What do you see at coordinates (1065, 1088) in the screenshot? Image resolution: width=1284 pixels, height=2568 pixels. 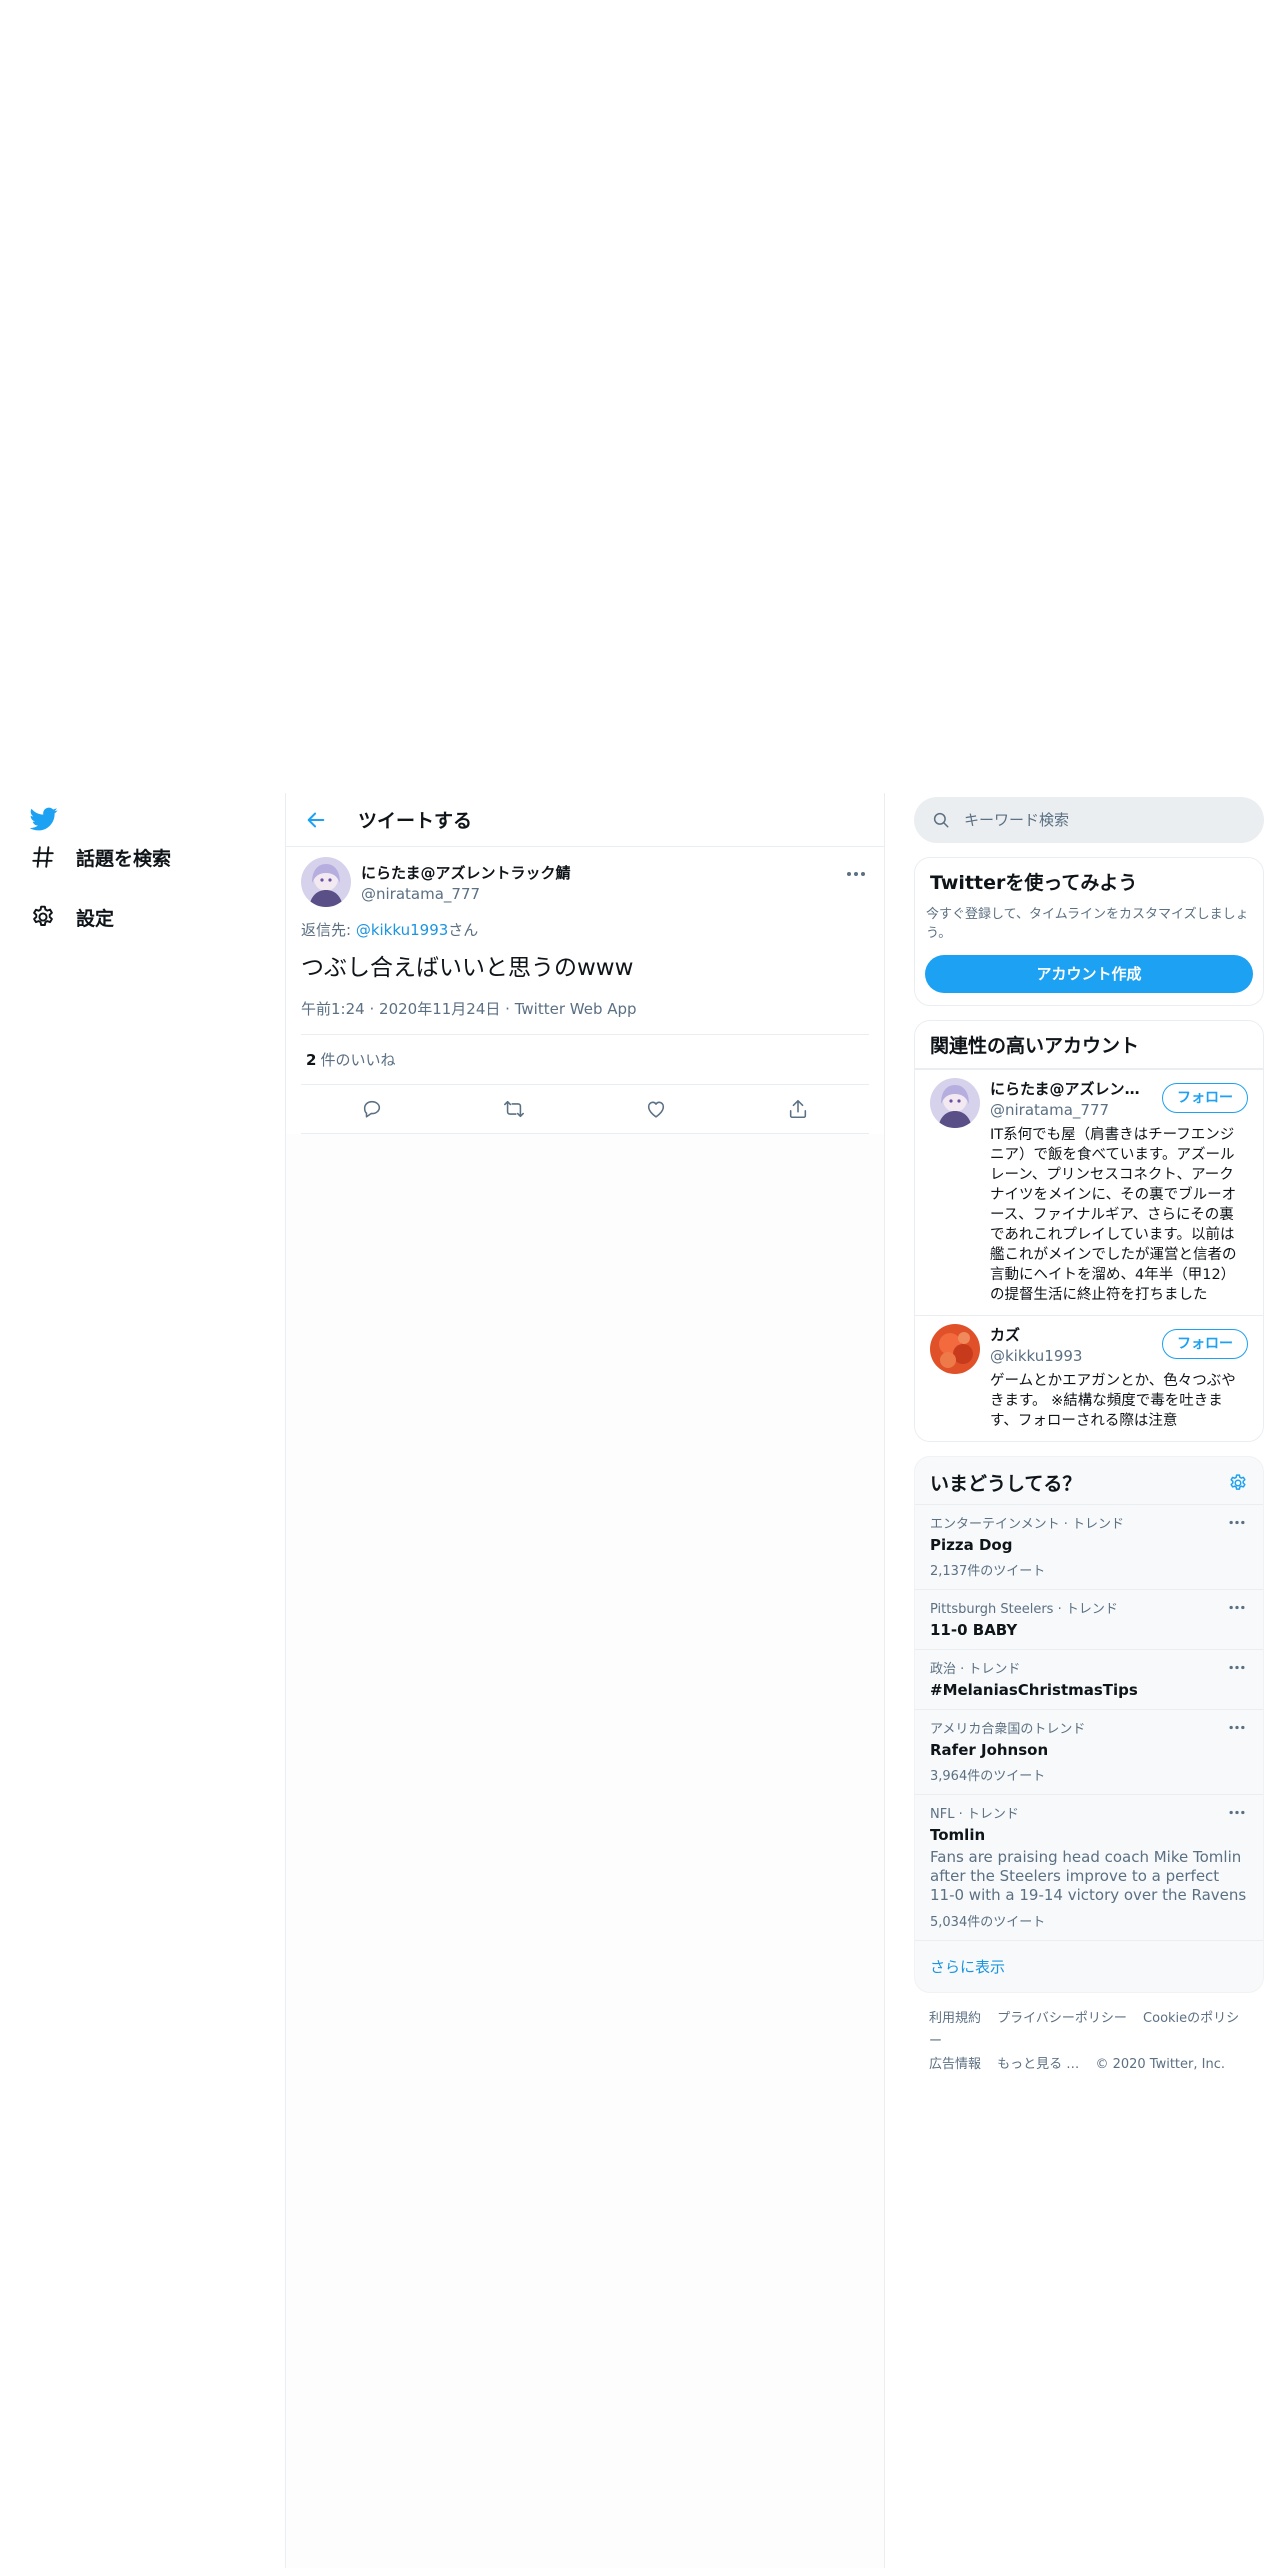 I see `account-name: にらたま@アズレントラック鯖` at bounding box center [1065, 1088].